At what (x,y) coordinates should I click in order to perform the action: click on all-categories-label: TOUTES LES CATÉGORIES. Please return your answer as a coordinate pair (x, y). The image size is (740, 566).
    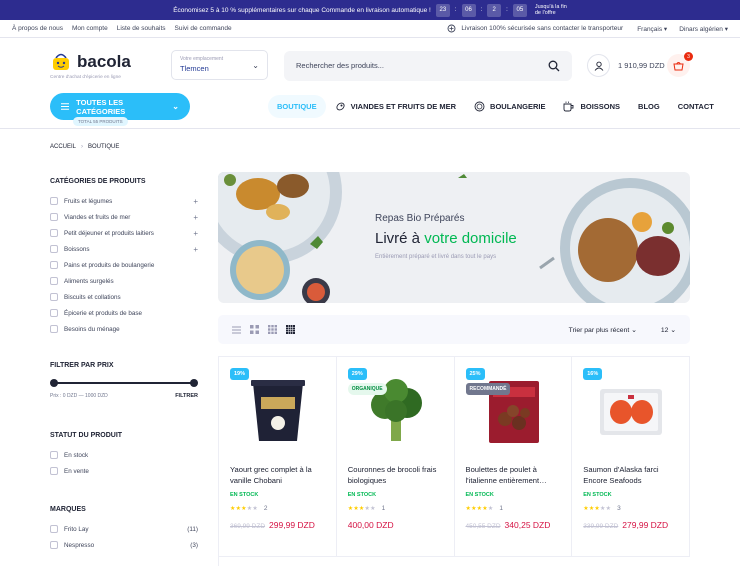
    Looking at the image, I should click on (101, 106).